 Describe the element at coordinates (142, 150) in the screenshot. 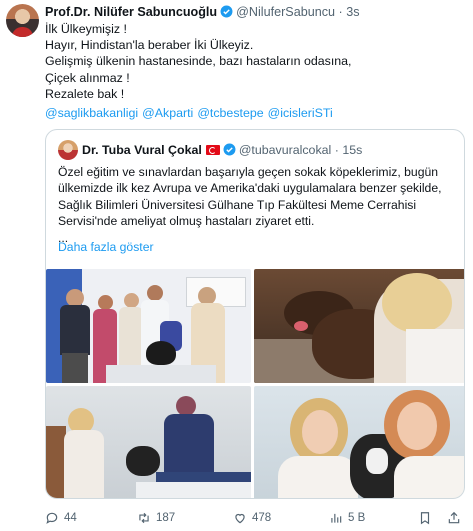

I see `quote-author-name: Dr. Tuba Vural Çokal` at that location.